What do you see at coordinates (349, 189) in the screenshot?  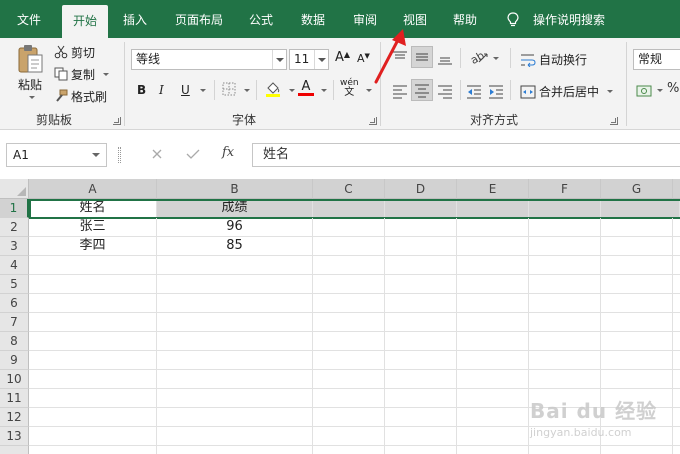 I see `column-header-c: C` at bounding box center [349, 189].